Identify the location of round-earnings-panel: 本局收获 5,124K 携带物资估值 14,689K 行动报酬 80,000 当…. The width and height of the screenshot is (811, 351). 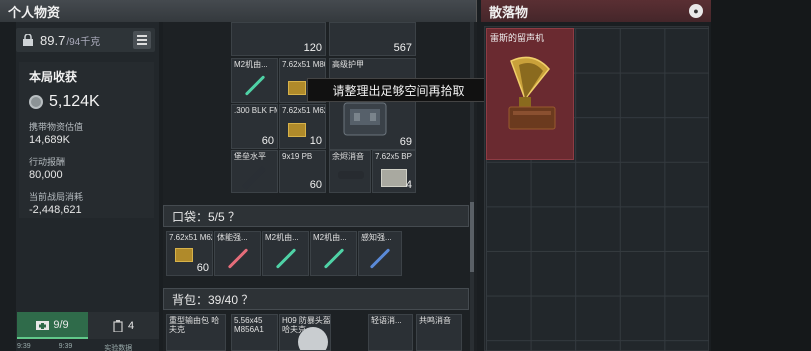
(86, 140).